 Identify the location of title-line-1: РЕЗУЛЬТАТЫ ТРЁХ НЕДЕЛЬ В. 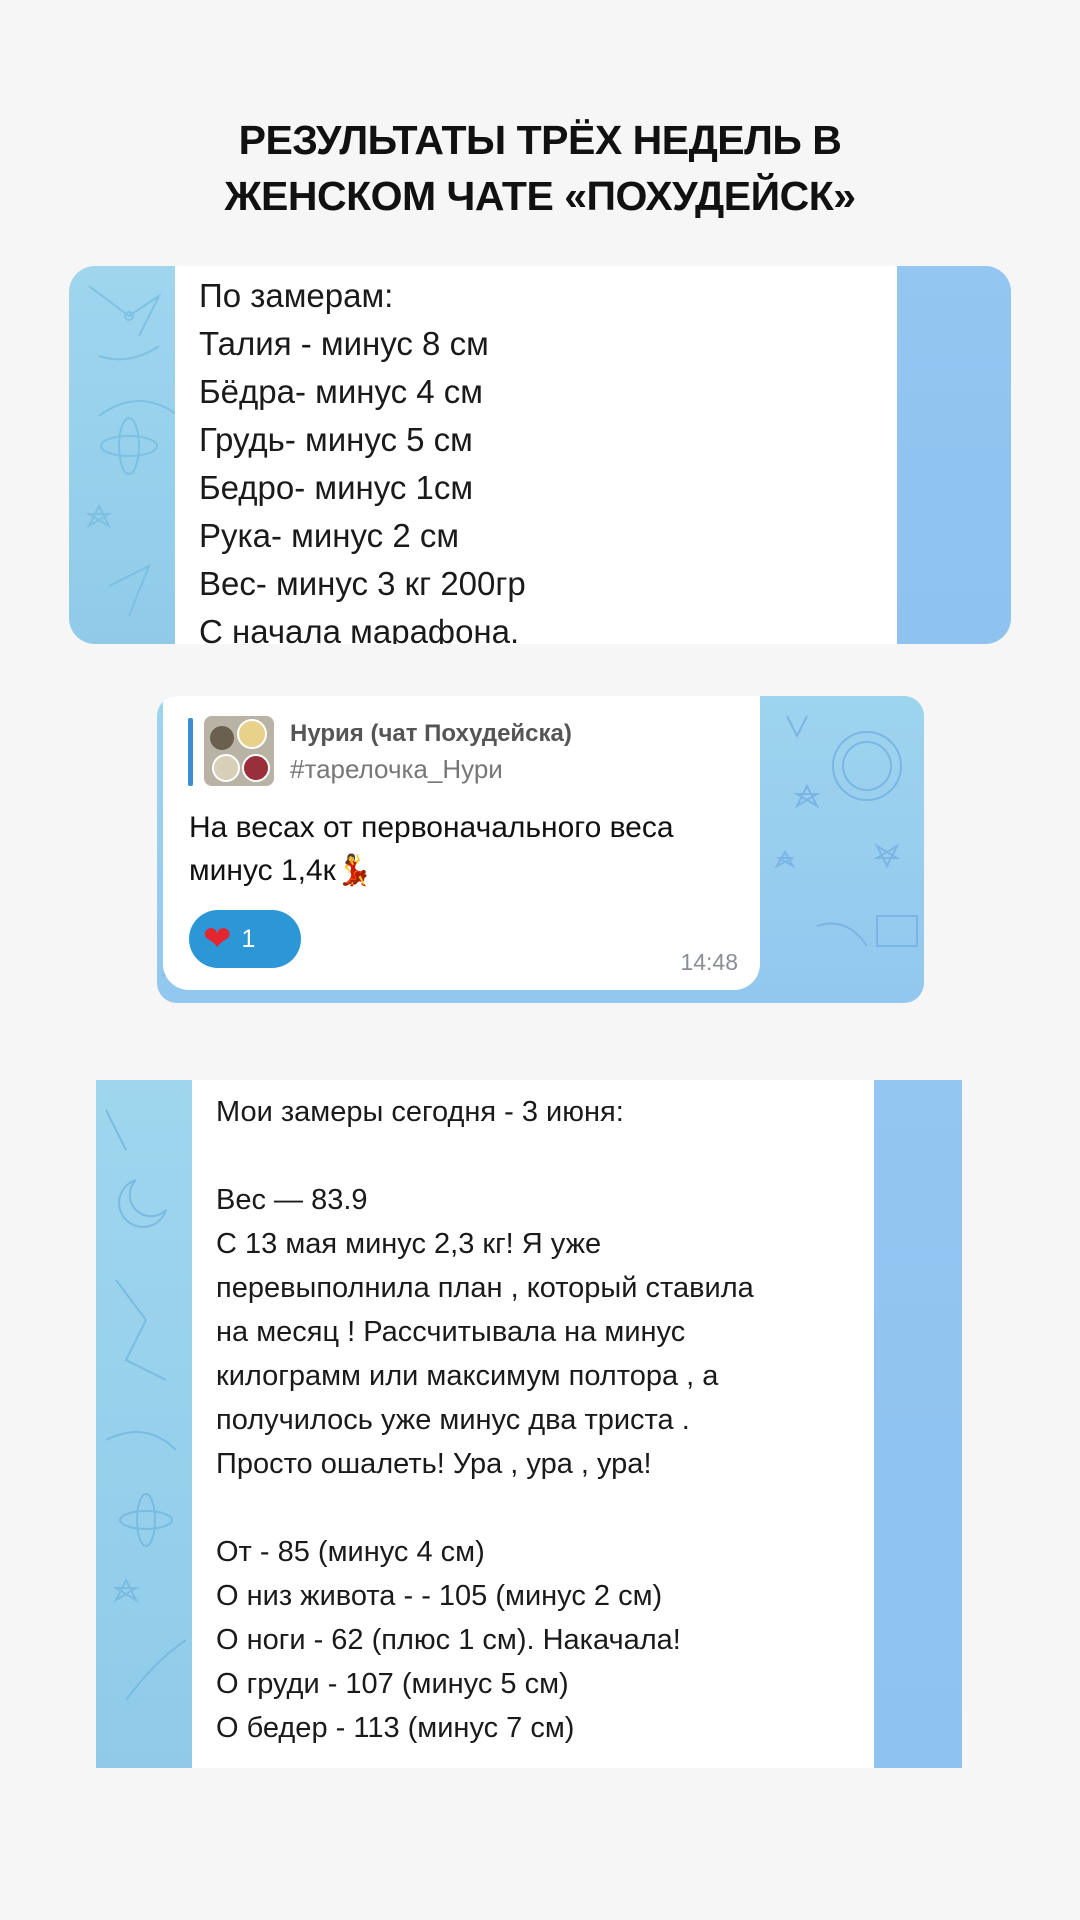
(540, 140).